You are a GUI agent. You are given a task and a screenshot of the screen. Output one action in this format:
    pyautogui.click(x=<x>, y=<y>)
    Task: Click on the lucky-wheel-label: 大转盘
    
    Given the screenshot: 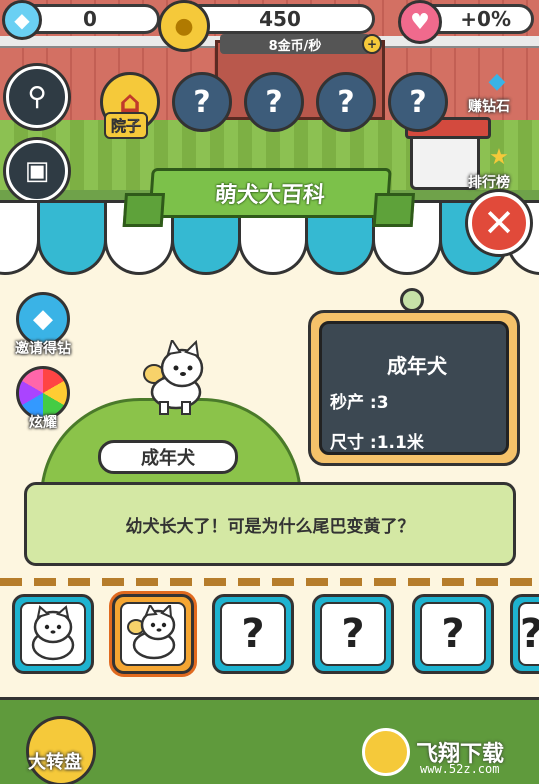 What is the action you would take?
    pyautogui.click(x=55, y=761)
    